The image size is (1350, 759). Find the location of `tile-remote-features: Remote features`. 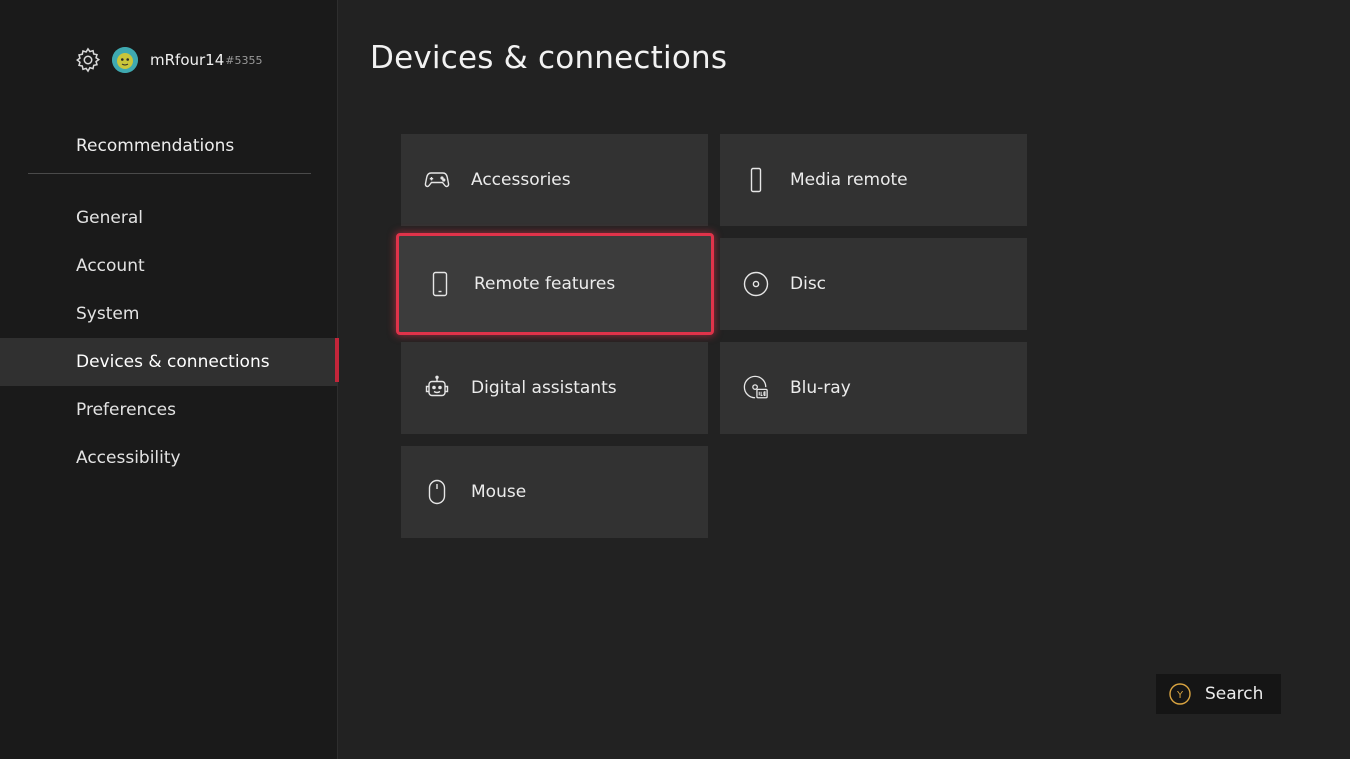

tile-remote-features: Remote features is located at coordinates (555, 284).